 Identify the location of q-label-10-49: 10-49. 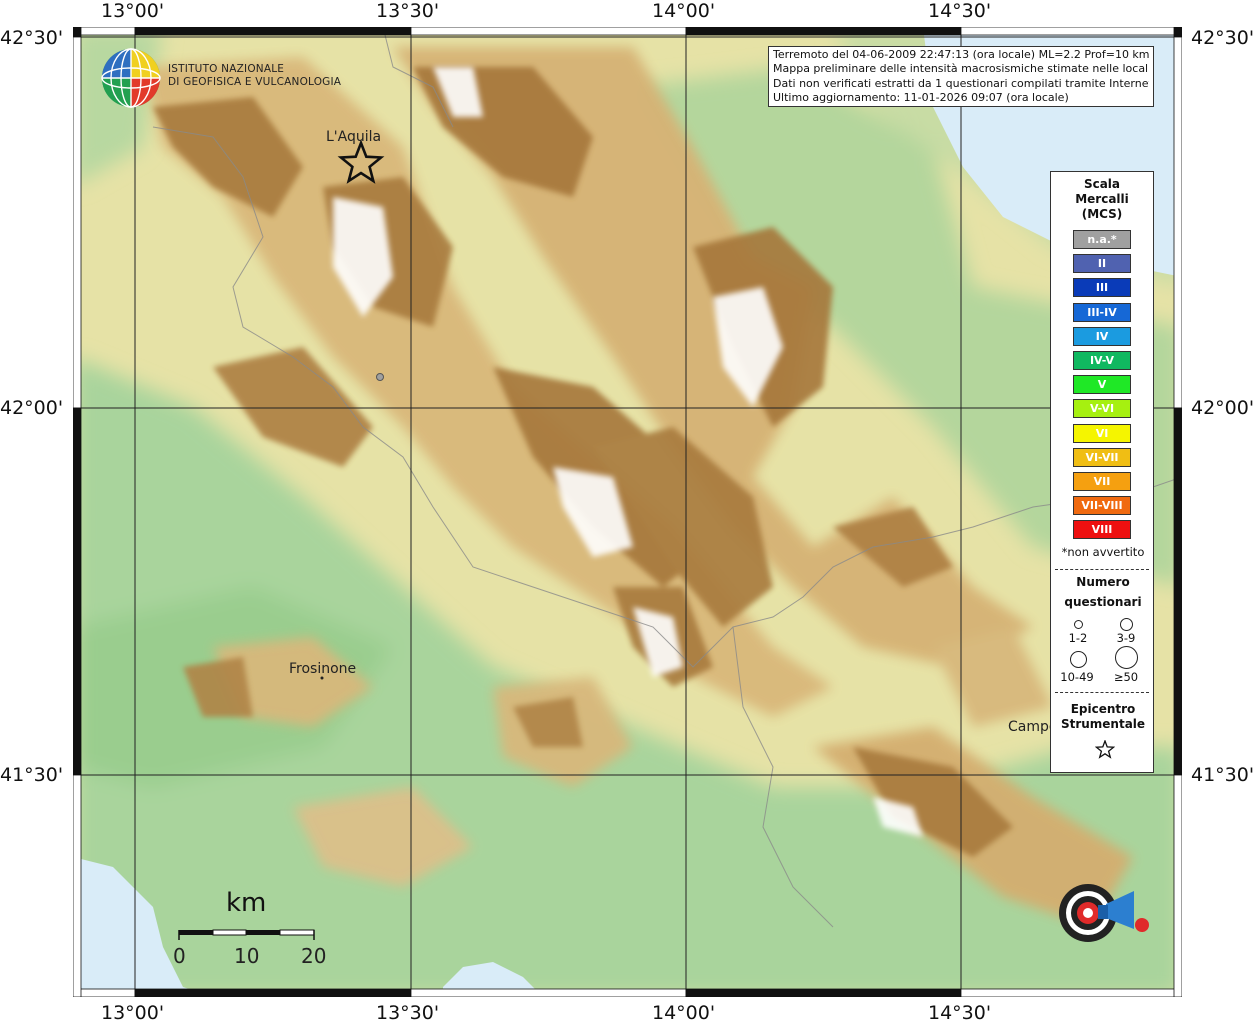
(1077, 677).